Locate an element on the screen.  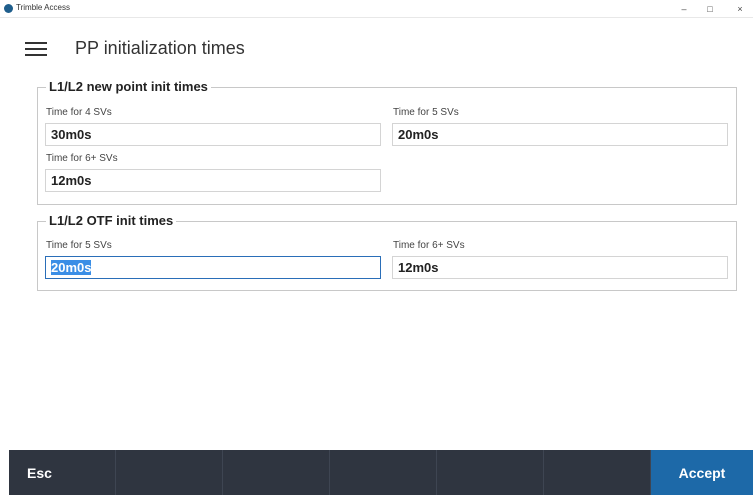
left-window-strip is located at coordinates (4, 256).